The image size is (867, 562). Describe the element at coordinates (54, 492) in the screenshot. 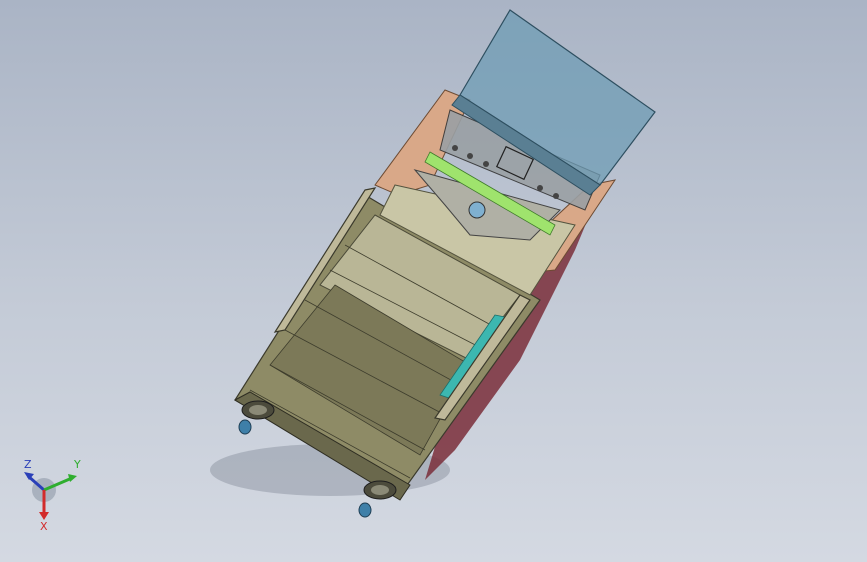

I see `orientation-triad: Z Y X` at that location.